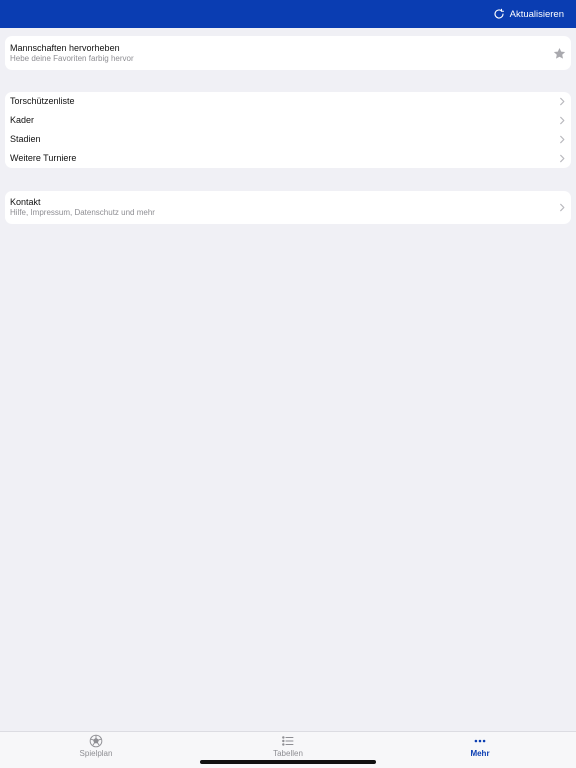 The image size is (576, 768). I want to click on list-icon, so click(288, 741).